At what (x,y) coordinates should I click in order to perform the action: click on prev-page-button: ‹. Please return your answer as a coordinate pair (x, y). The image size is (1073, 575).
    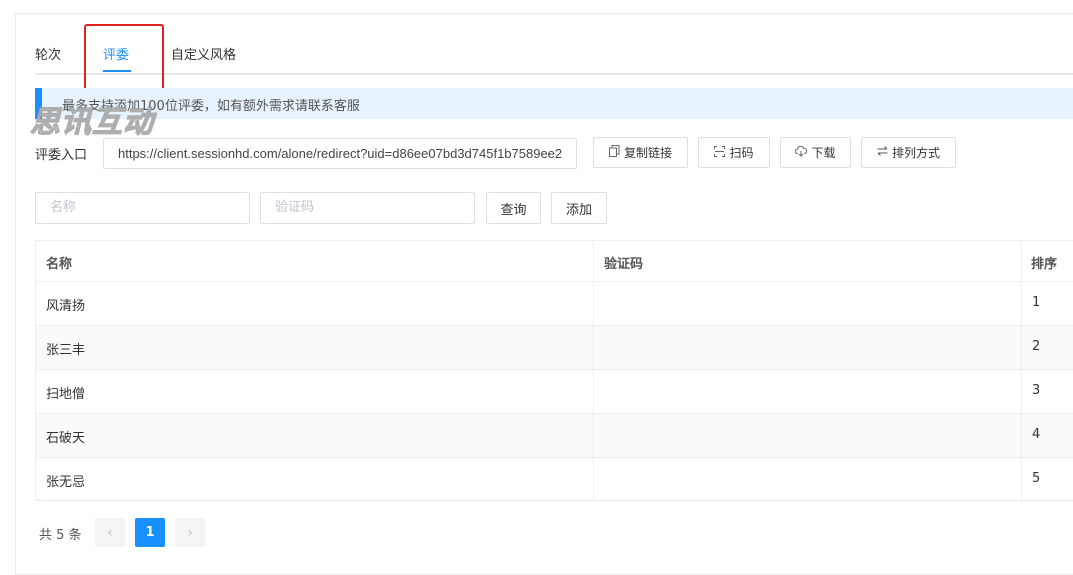
    Looking at the image, I should click on (110, 532).